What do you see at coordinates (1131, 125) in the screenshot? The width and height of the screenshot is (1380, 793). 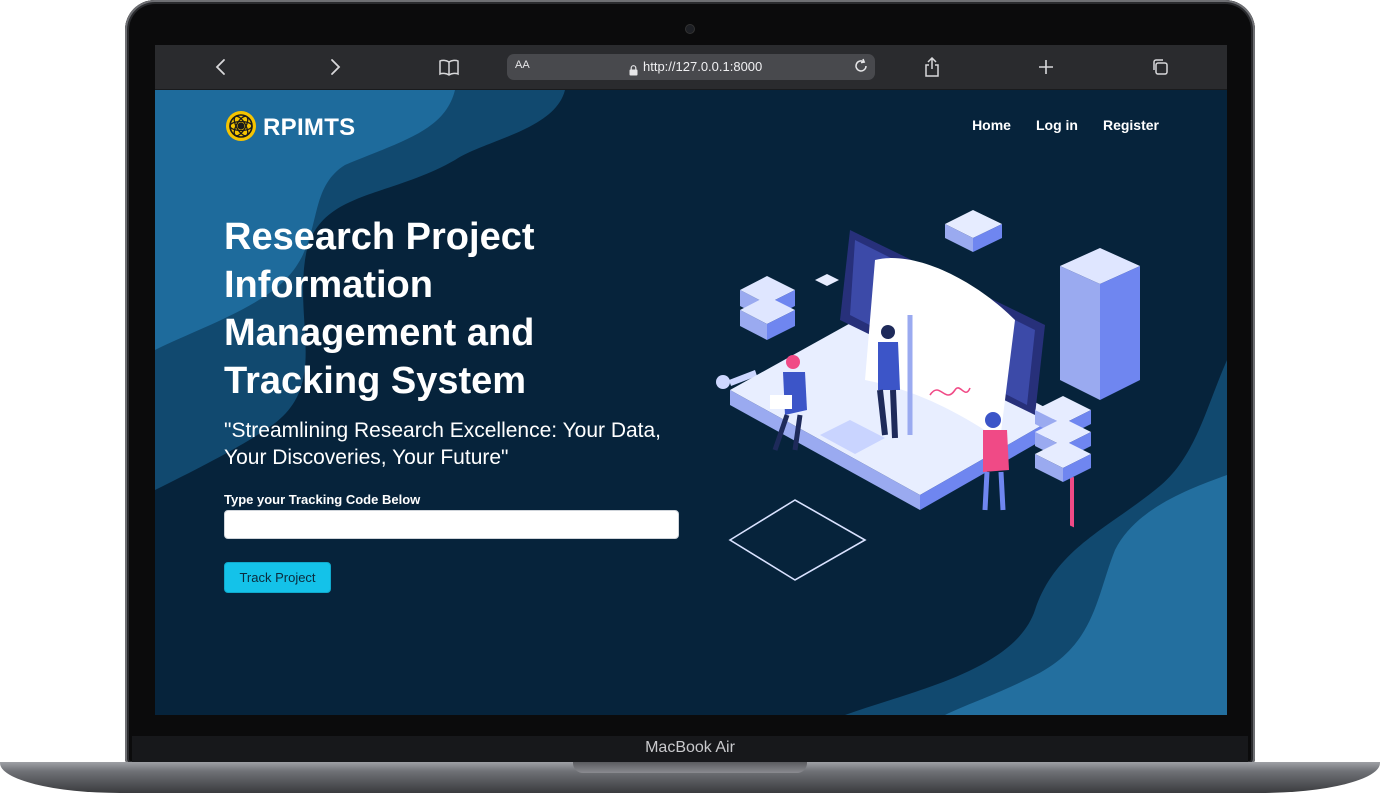 I see `nav-register: Register` at bounding box center [1131, 125].